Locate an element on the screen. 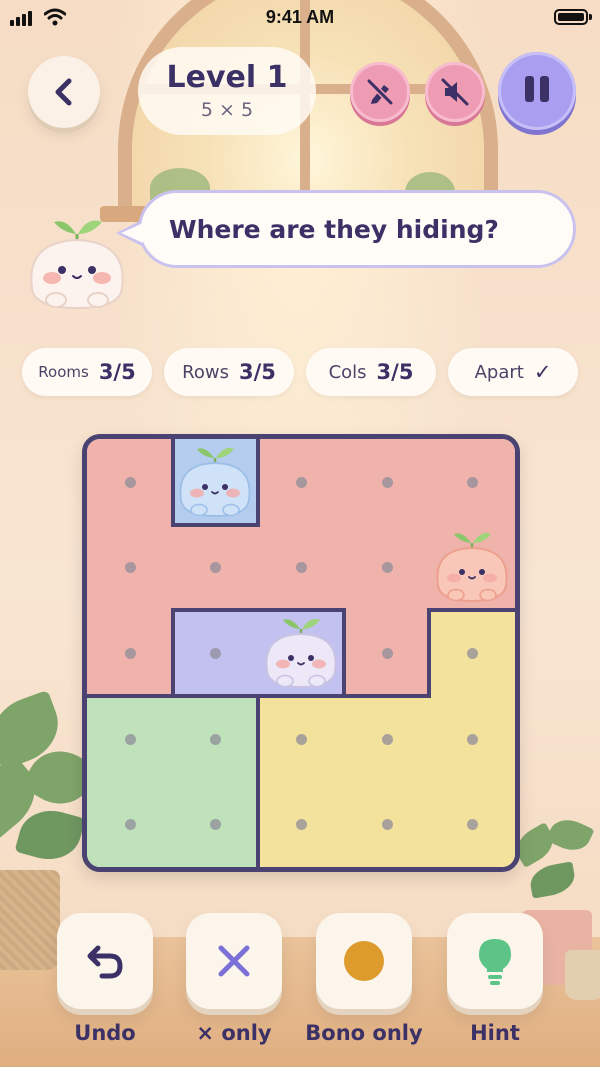 The height and width of the screenshot is (1067, 600). draw-off-button is located at coordinates (380, 92).